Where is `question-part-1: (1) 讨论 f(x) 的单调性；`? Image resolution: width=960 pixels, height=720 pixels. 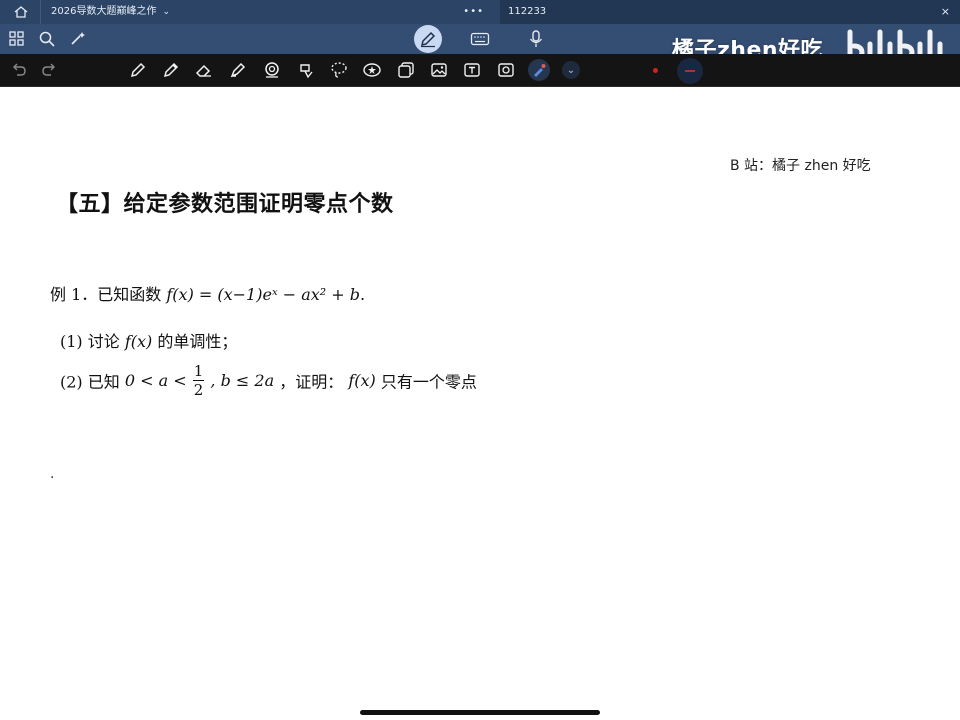 question-part-1: (1) 讨论 f(x) 的单调性； is located at coordinates (148, 340).